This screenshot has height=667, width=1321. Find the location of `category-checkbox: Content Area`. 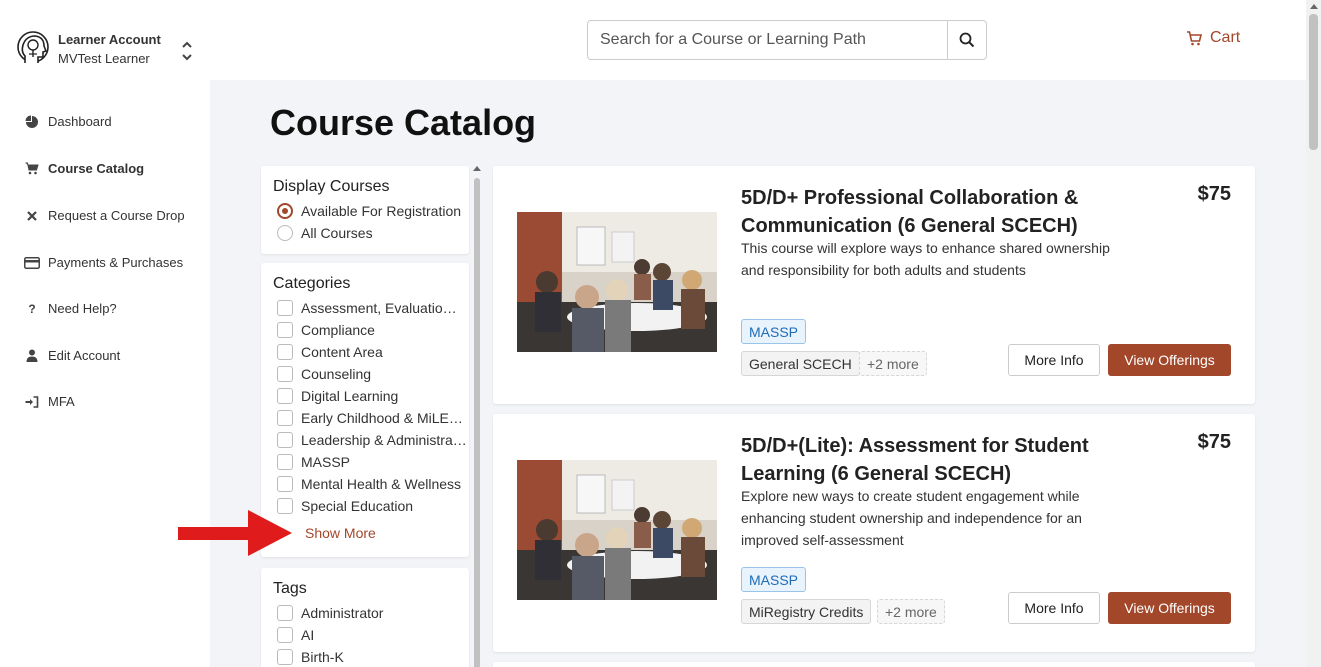

category-checkbox: Content Area is located at coordinates (370, 352).